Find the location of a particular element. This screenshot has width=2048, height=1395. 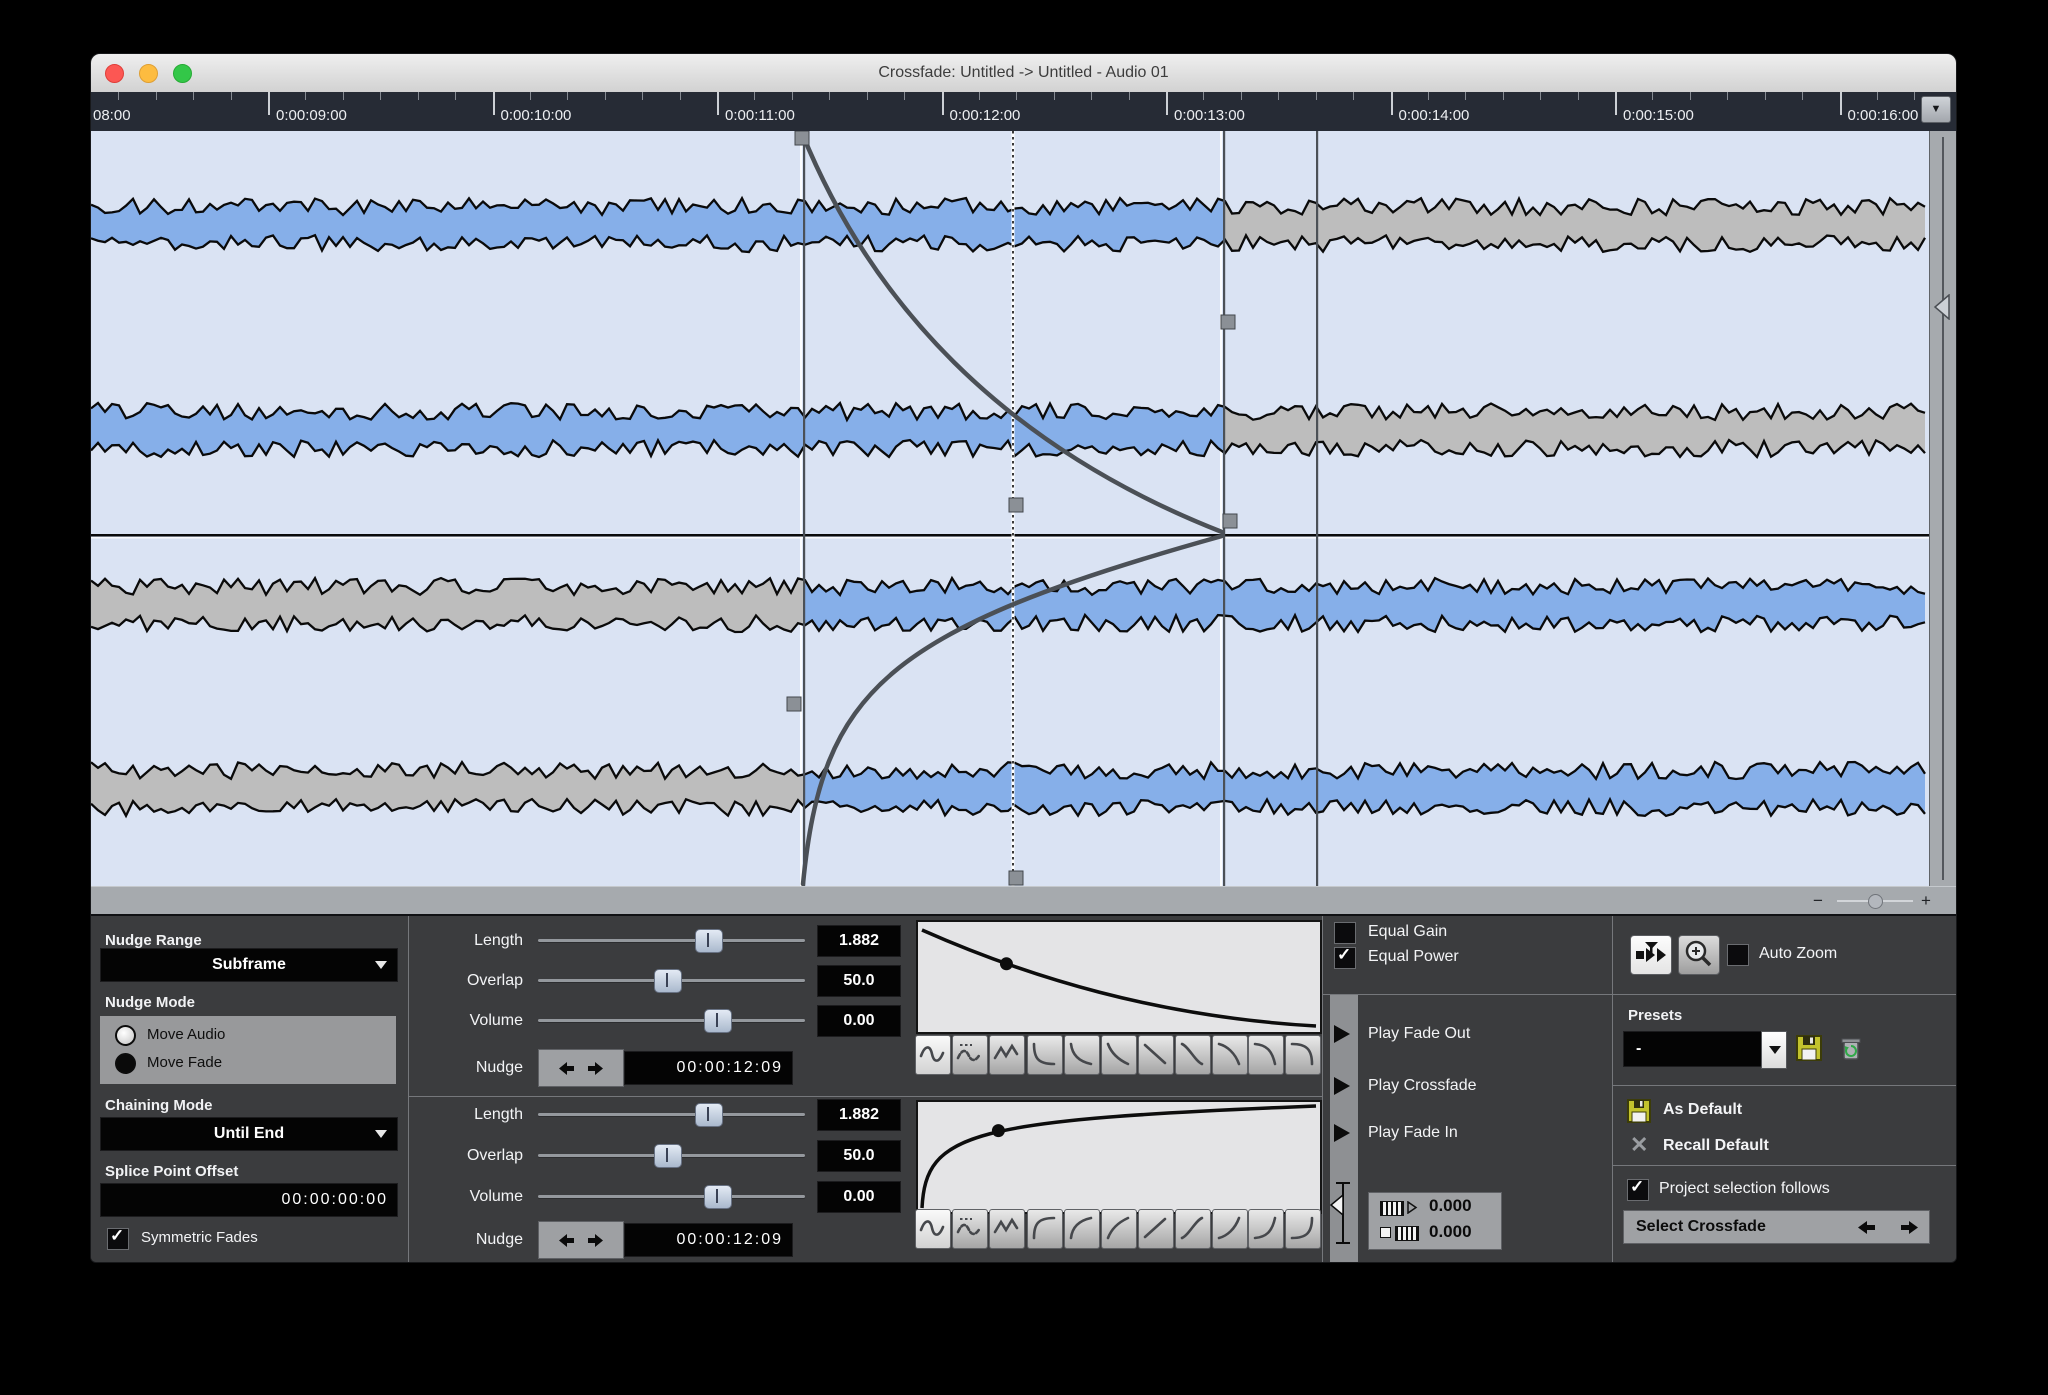

fadeout-overlap-thumb is located at coordinates (667, 981).